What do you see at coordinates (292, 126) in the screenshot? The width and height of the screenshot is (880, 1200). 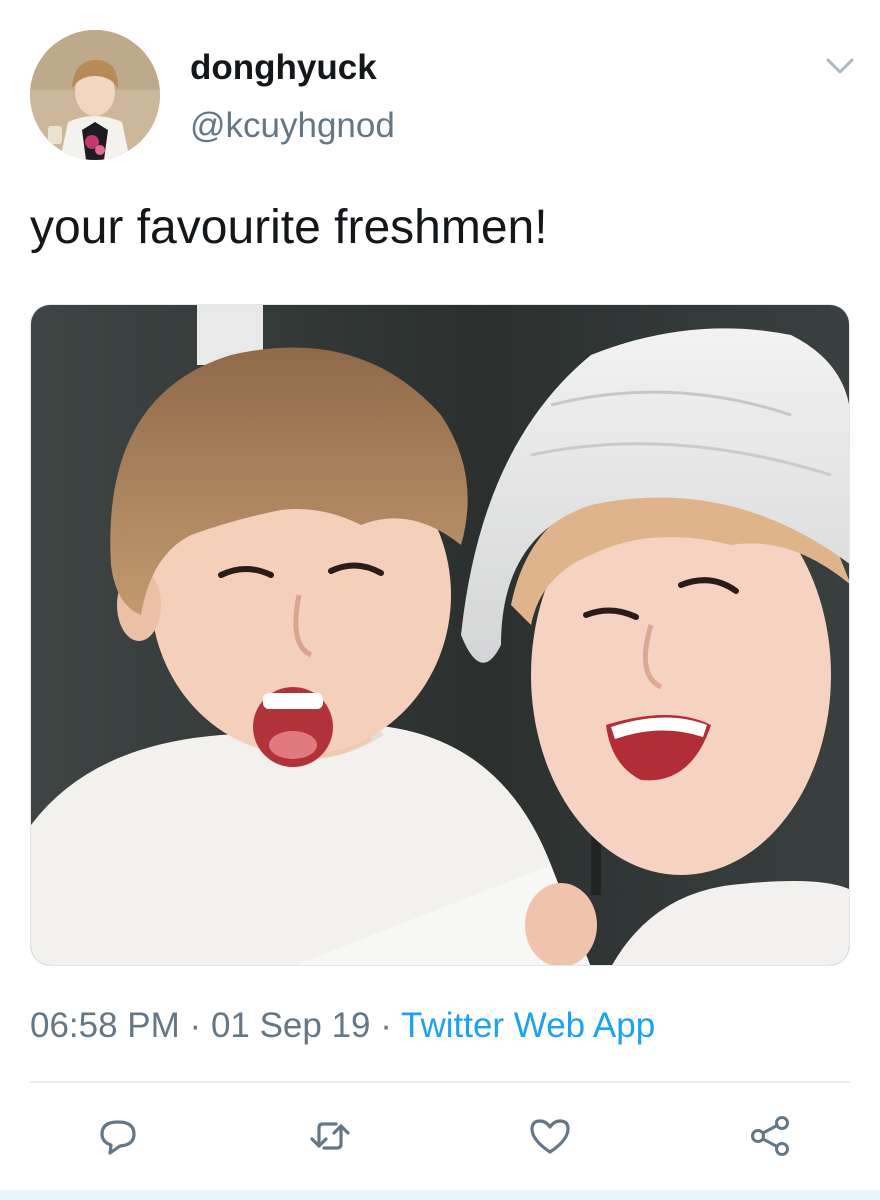 I see `user-handle: @kcuyhgnod` at bounding box center [292, 126].